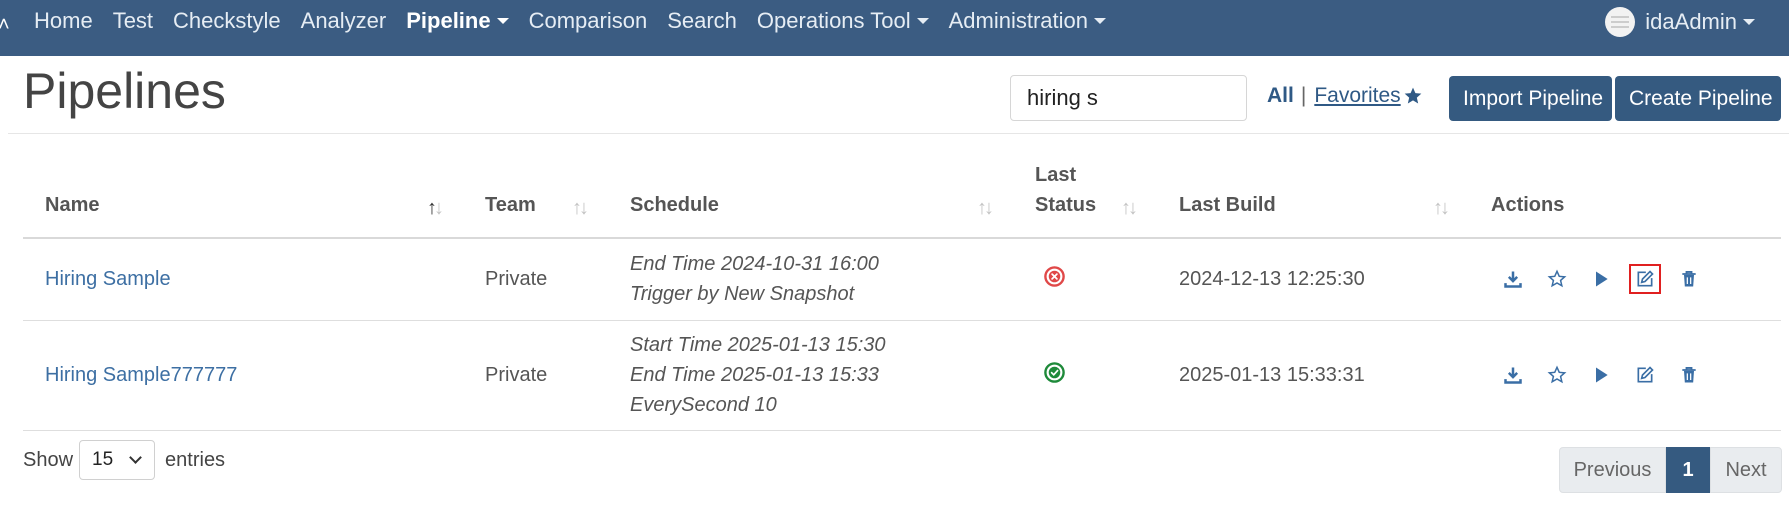  I want to click on page-length-control: Show 15 entries, so click(124, 460).